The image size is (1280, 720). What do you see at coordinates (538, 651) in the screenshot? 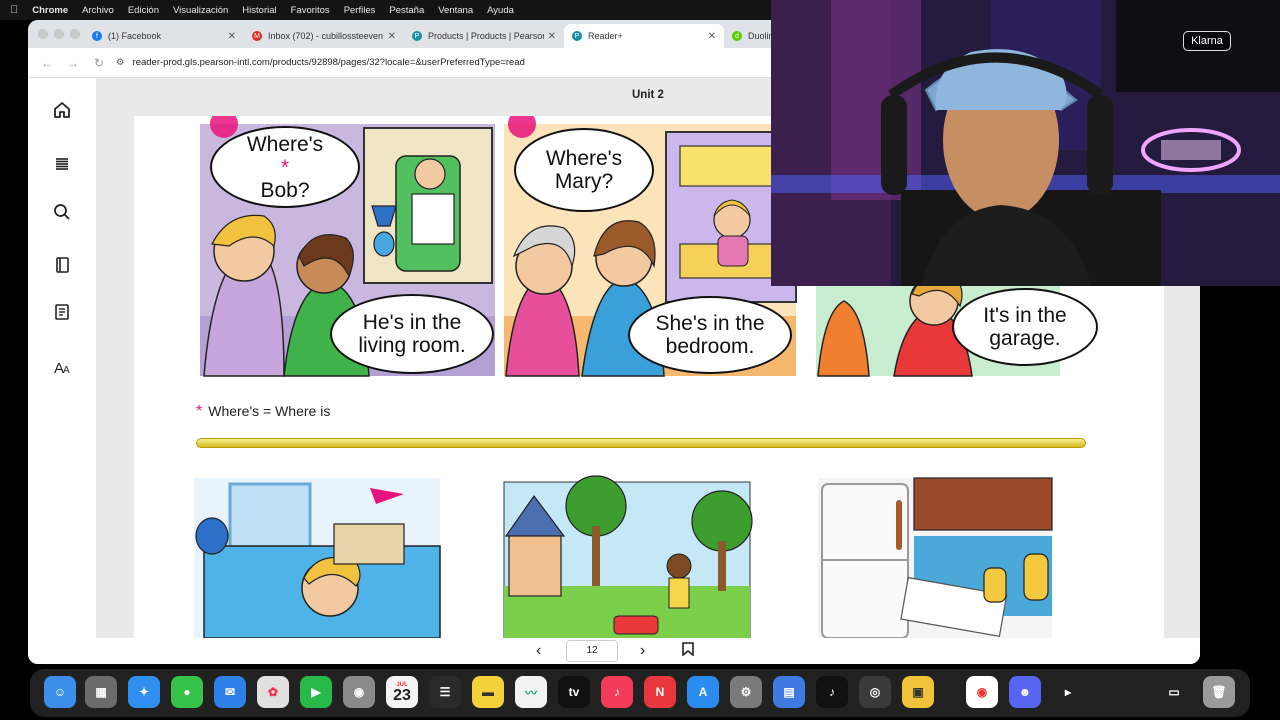
I see `previous-page-icon: ‹` at bounding box center [538, 651].